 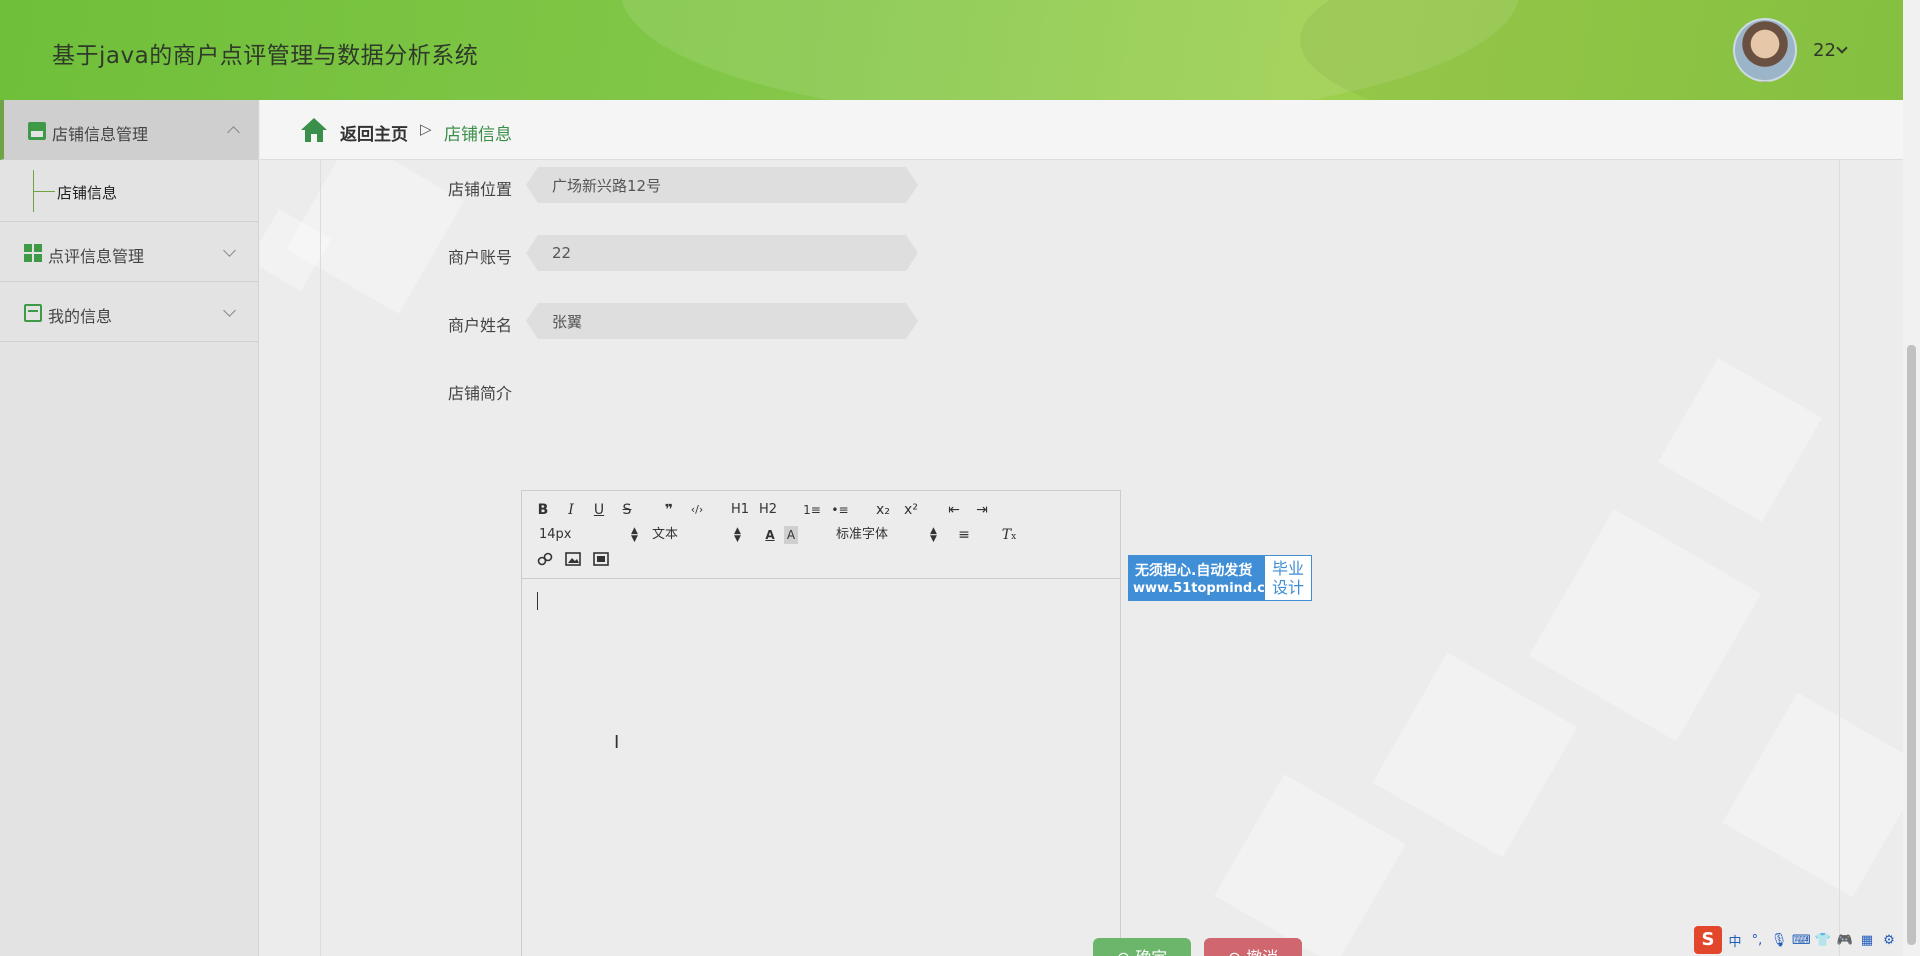 What do you see at coordinates (96, 256) in the screenshot?
I see `sidebar-item-label: 点评信息管理` at bounding box center [96, 256].